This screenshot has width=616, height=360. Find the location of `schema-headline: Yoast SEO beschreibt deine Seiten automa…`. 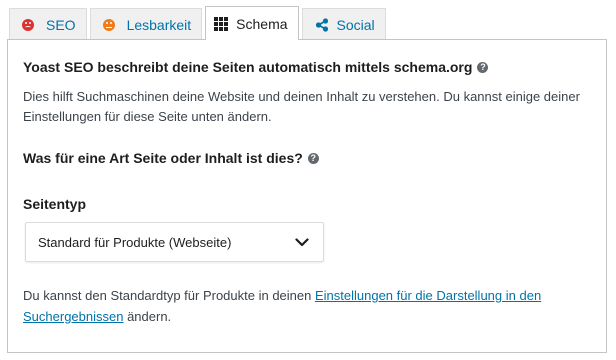

schema-headline: Yoast SEO beschreibt deine Seiten automa… is located at coordinates (256, 67).